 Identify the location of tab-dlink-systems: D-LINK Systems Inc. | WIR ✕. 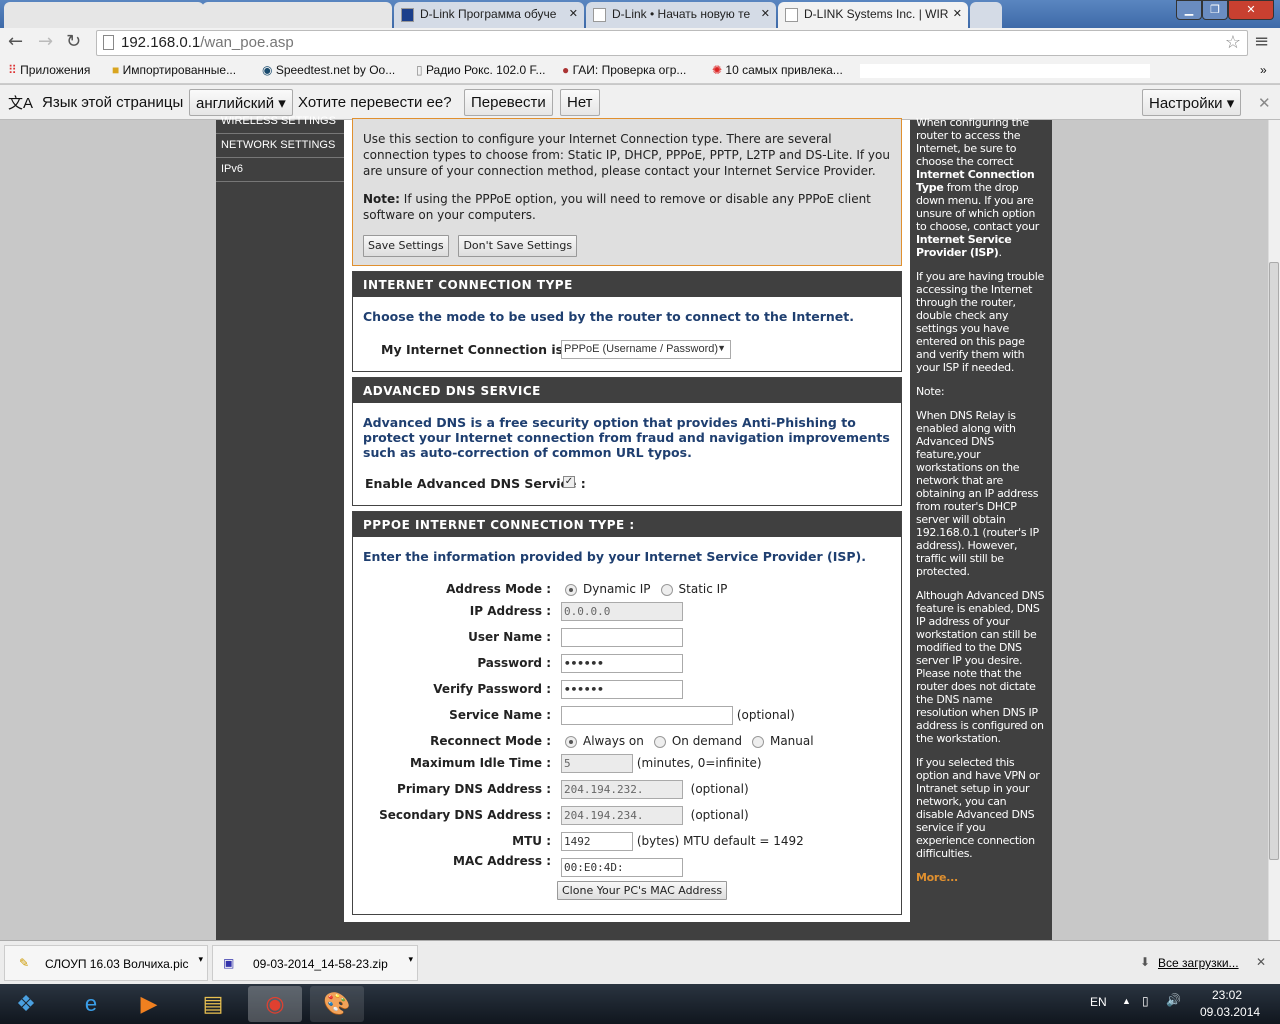
(873, 15).